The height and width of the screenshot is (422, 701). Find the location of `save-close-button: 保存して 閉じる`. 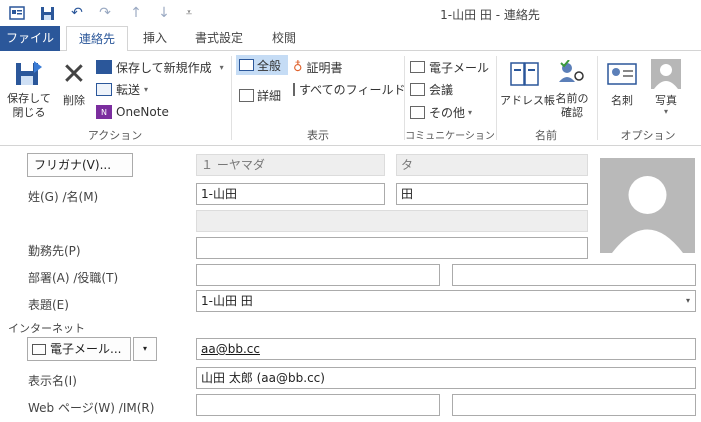

save-close-button: 保存して 閉じる is located at coordinates (29, 91).